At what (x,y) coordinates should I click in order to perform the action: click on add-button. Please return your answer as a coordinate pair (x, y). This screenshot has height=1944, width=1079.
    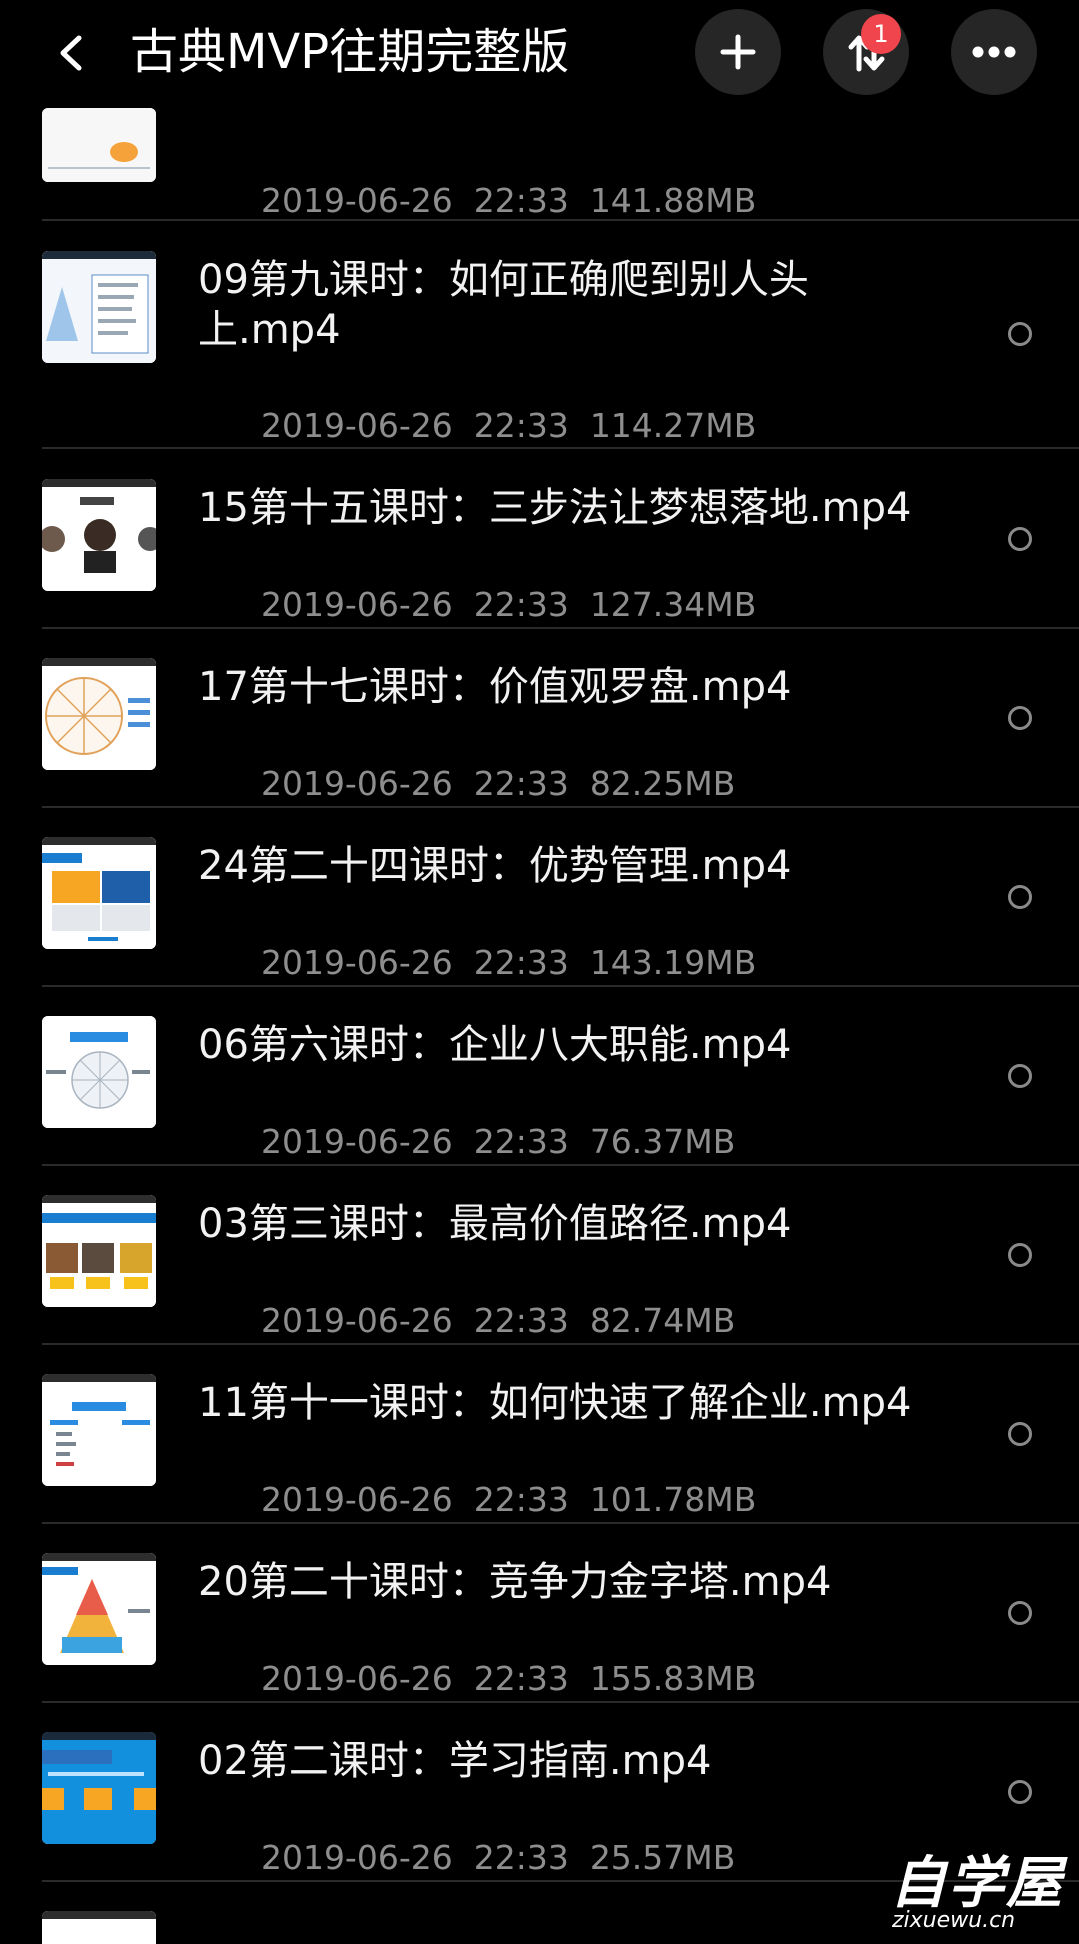
    Looking at the image, I should click on (738, 52).